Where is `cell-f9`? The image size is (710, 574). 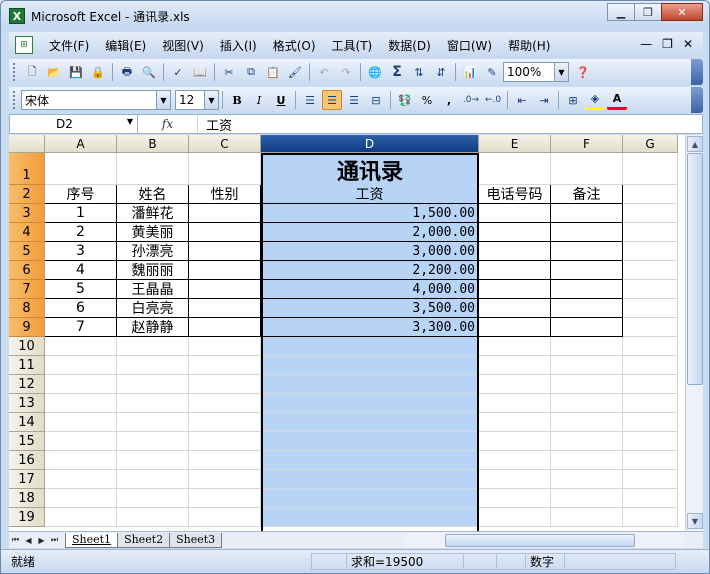
cell-f9 is located at coordinates (587, 327).